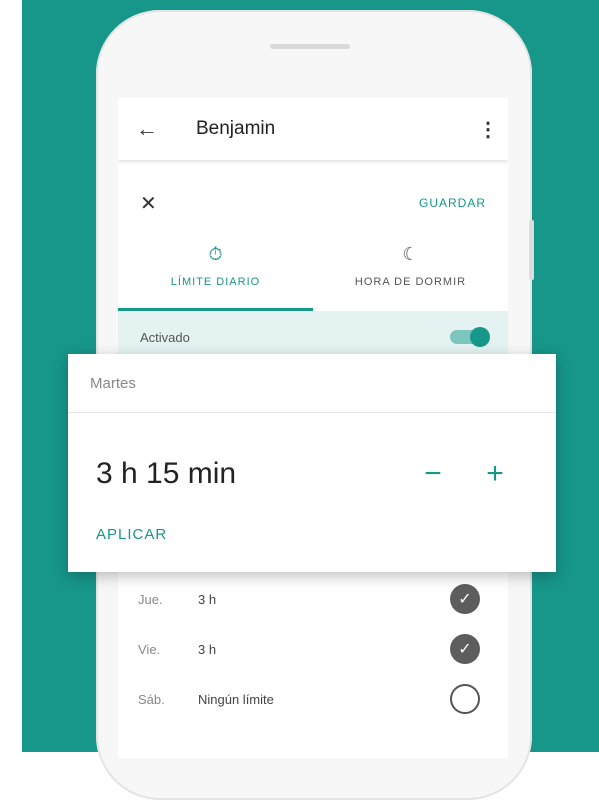 The width and height of the screenshot is (599, 800). What do you see at coordinates (236, 699) in the screenshot?
I see `day-limit: Ningún límite` at bounding box center [236, 699].